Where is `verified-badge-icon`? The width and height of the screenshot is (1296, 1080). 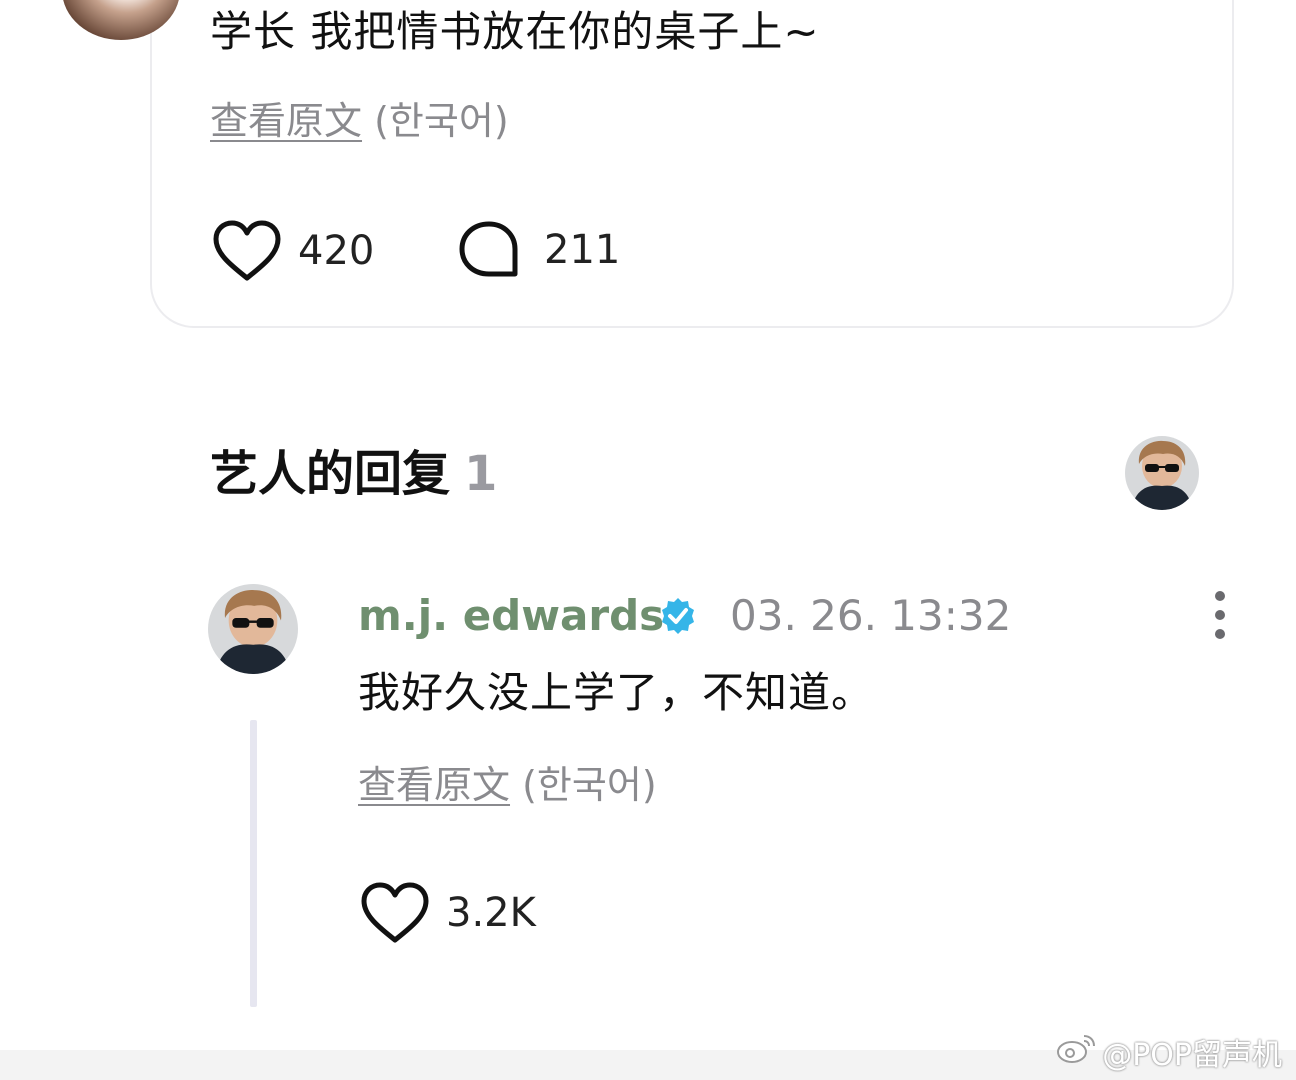
verified-badge-icon is located at coordinates (678, 618).